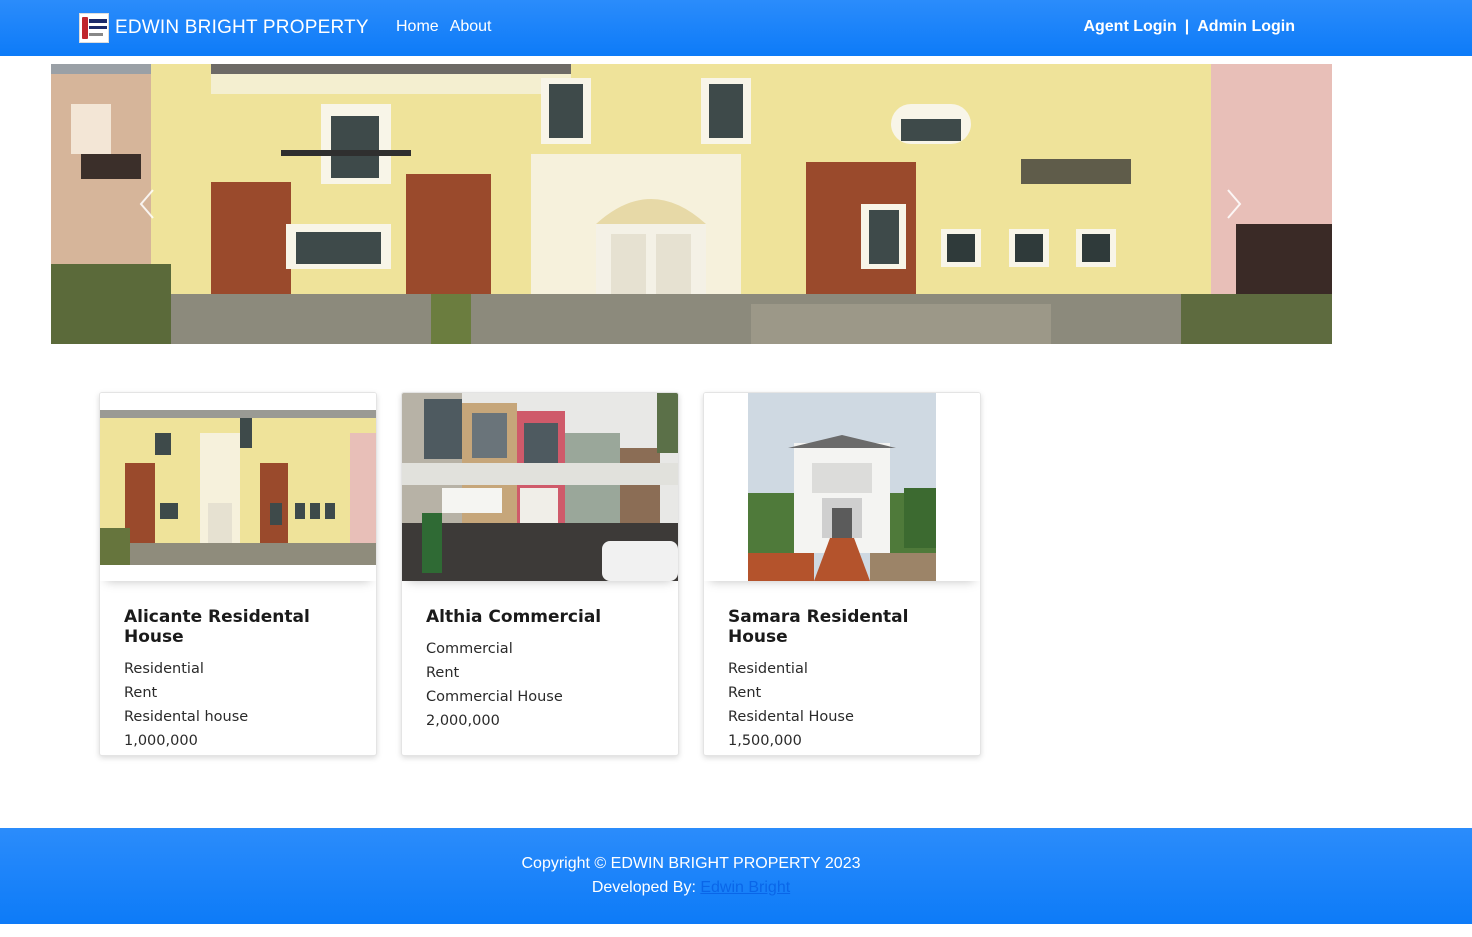 Image resolution: width=1472 pixels, height=937 pixels. I want to click on property-type: Commercial House, so click(494, 697).